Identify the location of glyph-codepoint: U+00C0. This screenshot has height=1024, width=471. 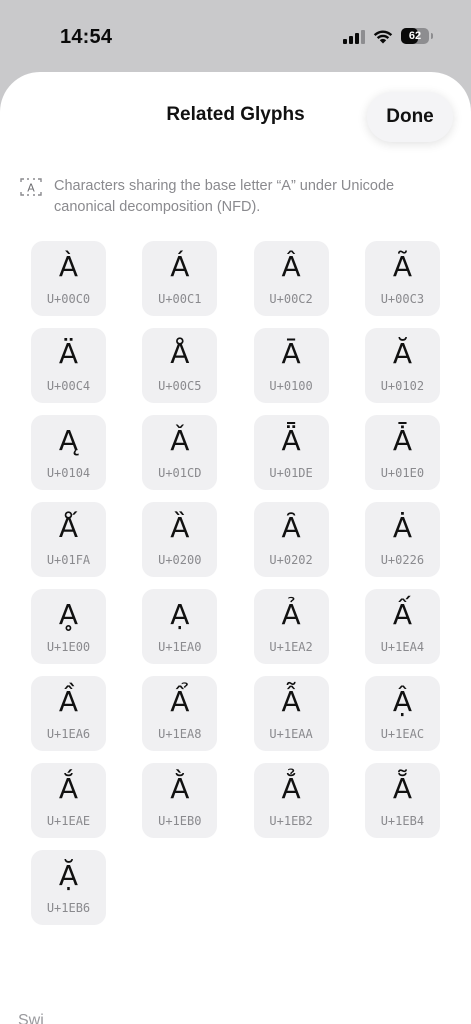
(68, 299).